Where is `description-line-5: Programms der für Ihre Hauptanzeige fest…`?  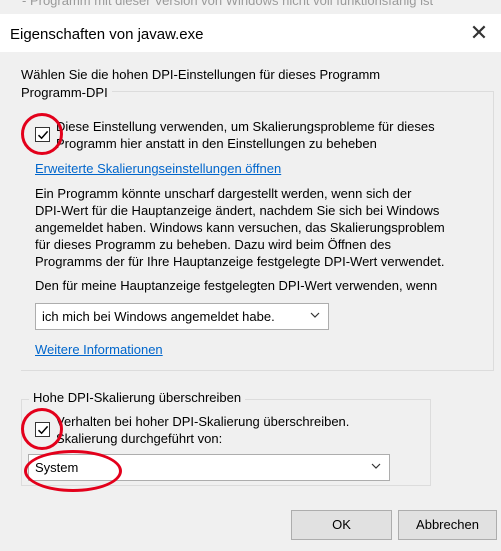 description-line-5: Programms der für Ihre Hauptanzeige fest… is located at coordinates (240, 261).